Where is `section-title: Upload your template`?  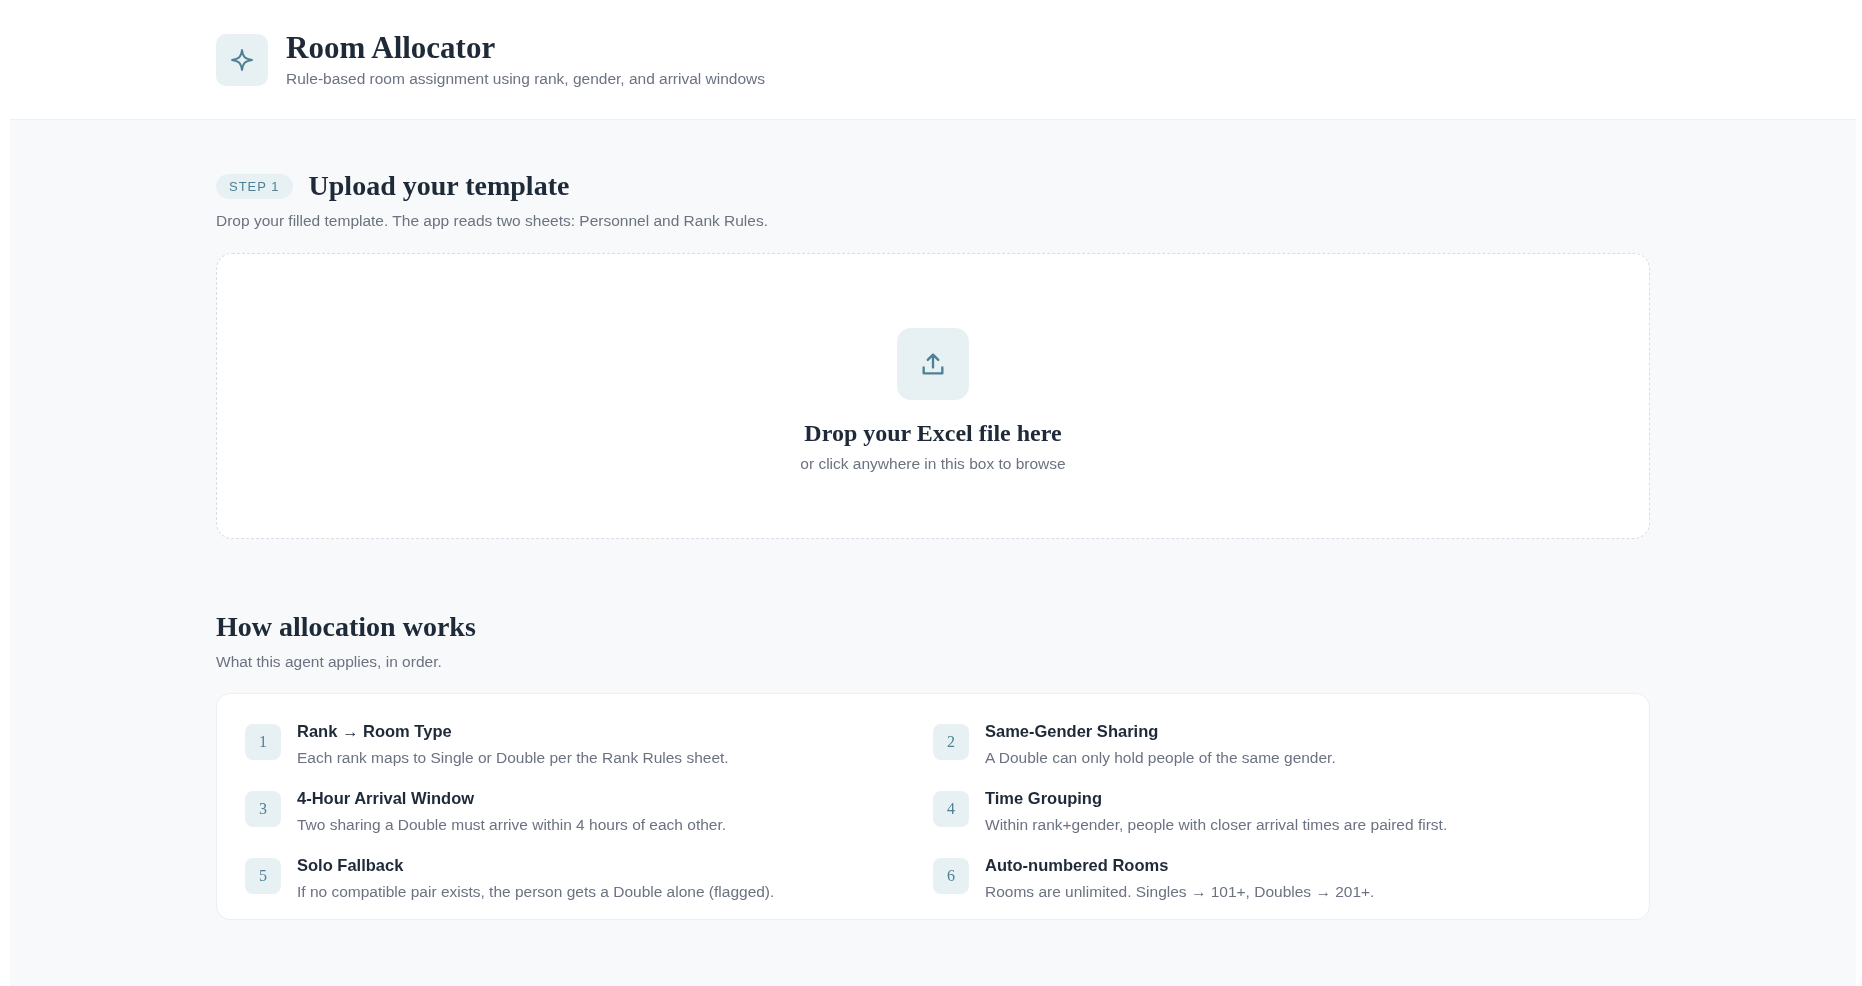
section-title: Upload your template is located at coordinates (439, 186).